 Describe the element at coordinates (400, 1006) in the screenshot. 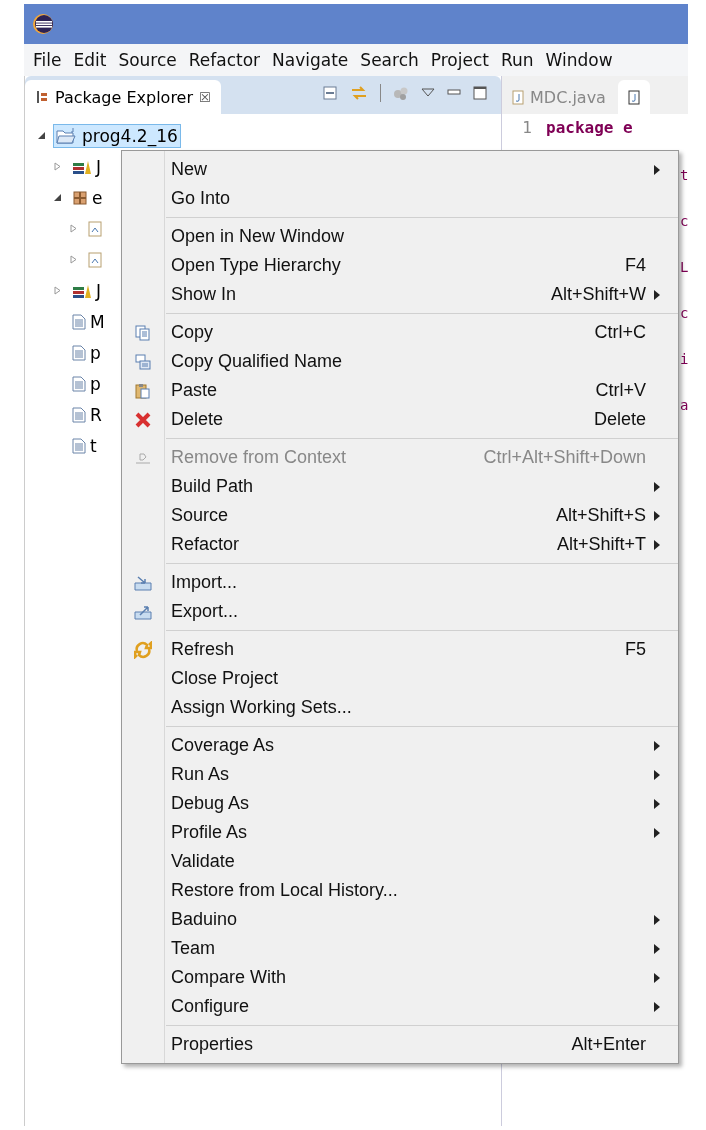

I see `menu-item: Configure` at that location.